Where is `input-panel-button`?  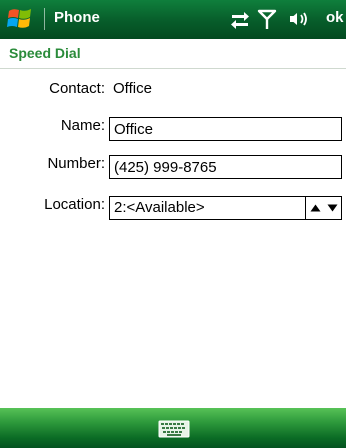 input-panel-button is located at coordinates (174, 429).